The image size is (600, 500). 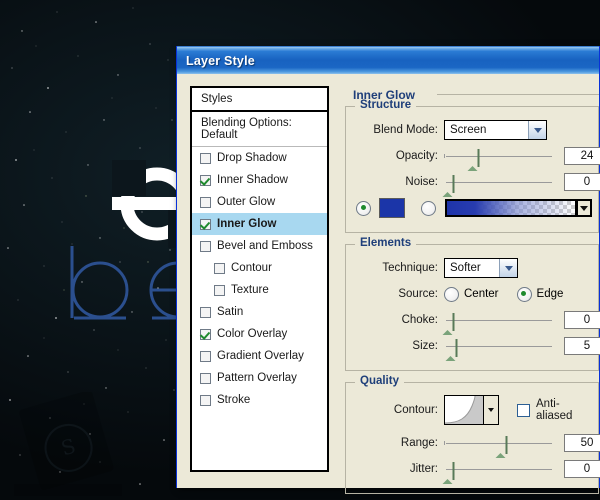 I want to click on style-item-label: Satin, so click(x=230, y=312).